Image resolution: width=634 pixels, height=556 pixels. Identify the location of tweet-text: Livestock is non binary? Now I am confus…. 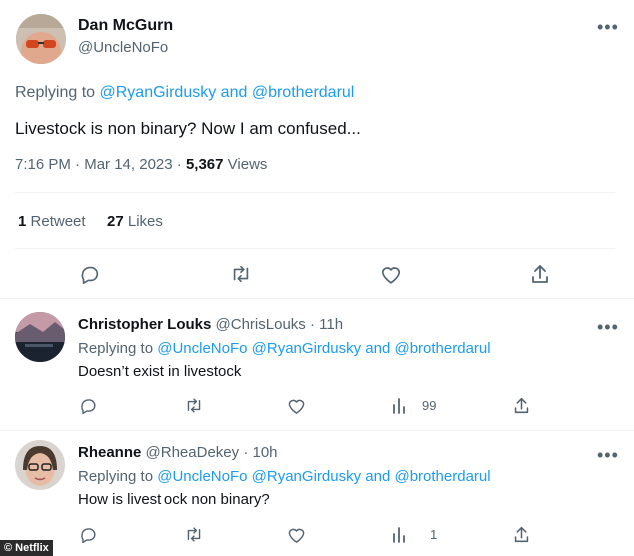
(188, 128).